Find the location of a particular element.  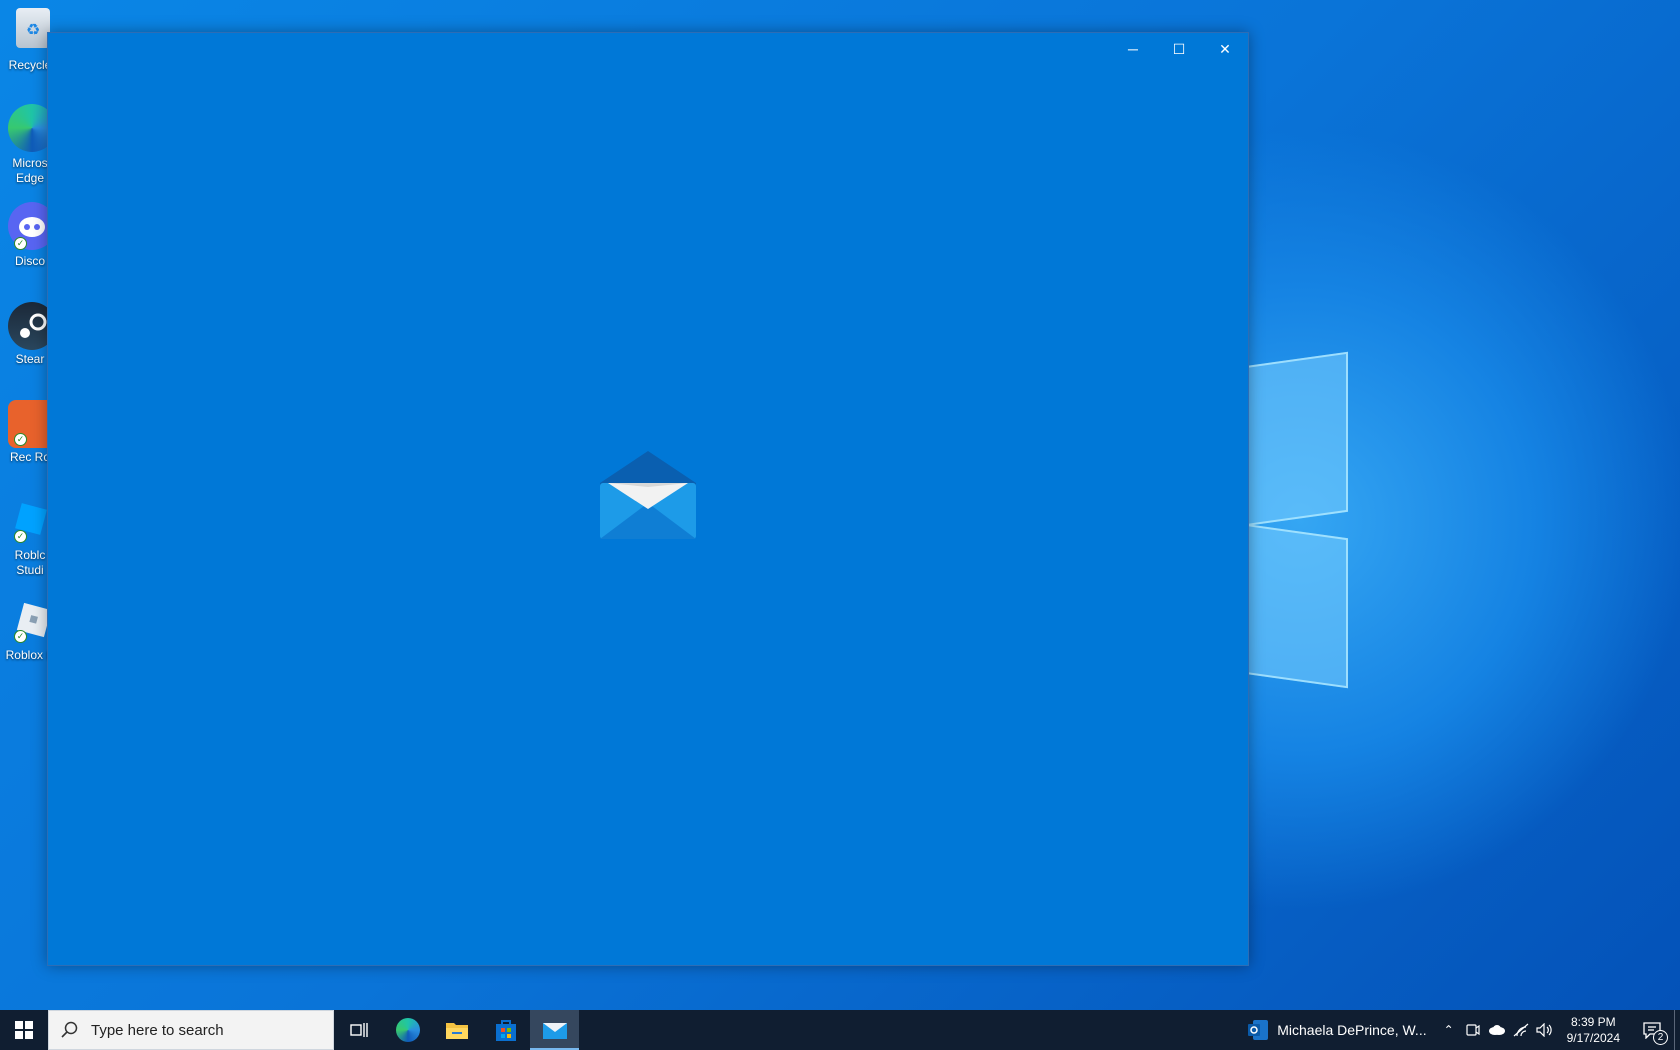

windows-start-icon is located at coordinates (24, 1030).